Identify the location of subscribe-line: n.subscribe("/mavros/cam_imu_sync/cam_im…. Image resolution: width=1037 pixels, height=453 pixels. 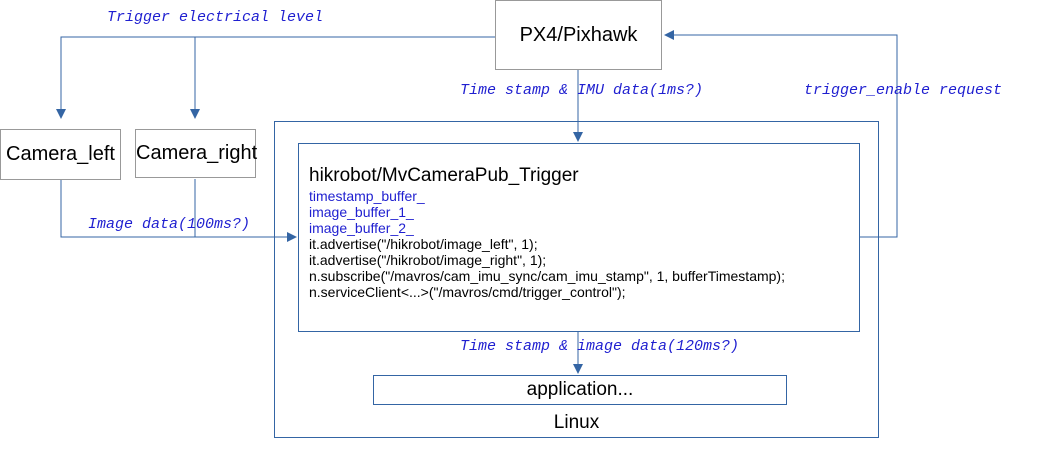
(547, 276).